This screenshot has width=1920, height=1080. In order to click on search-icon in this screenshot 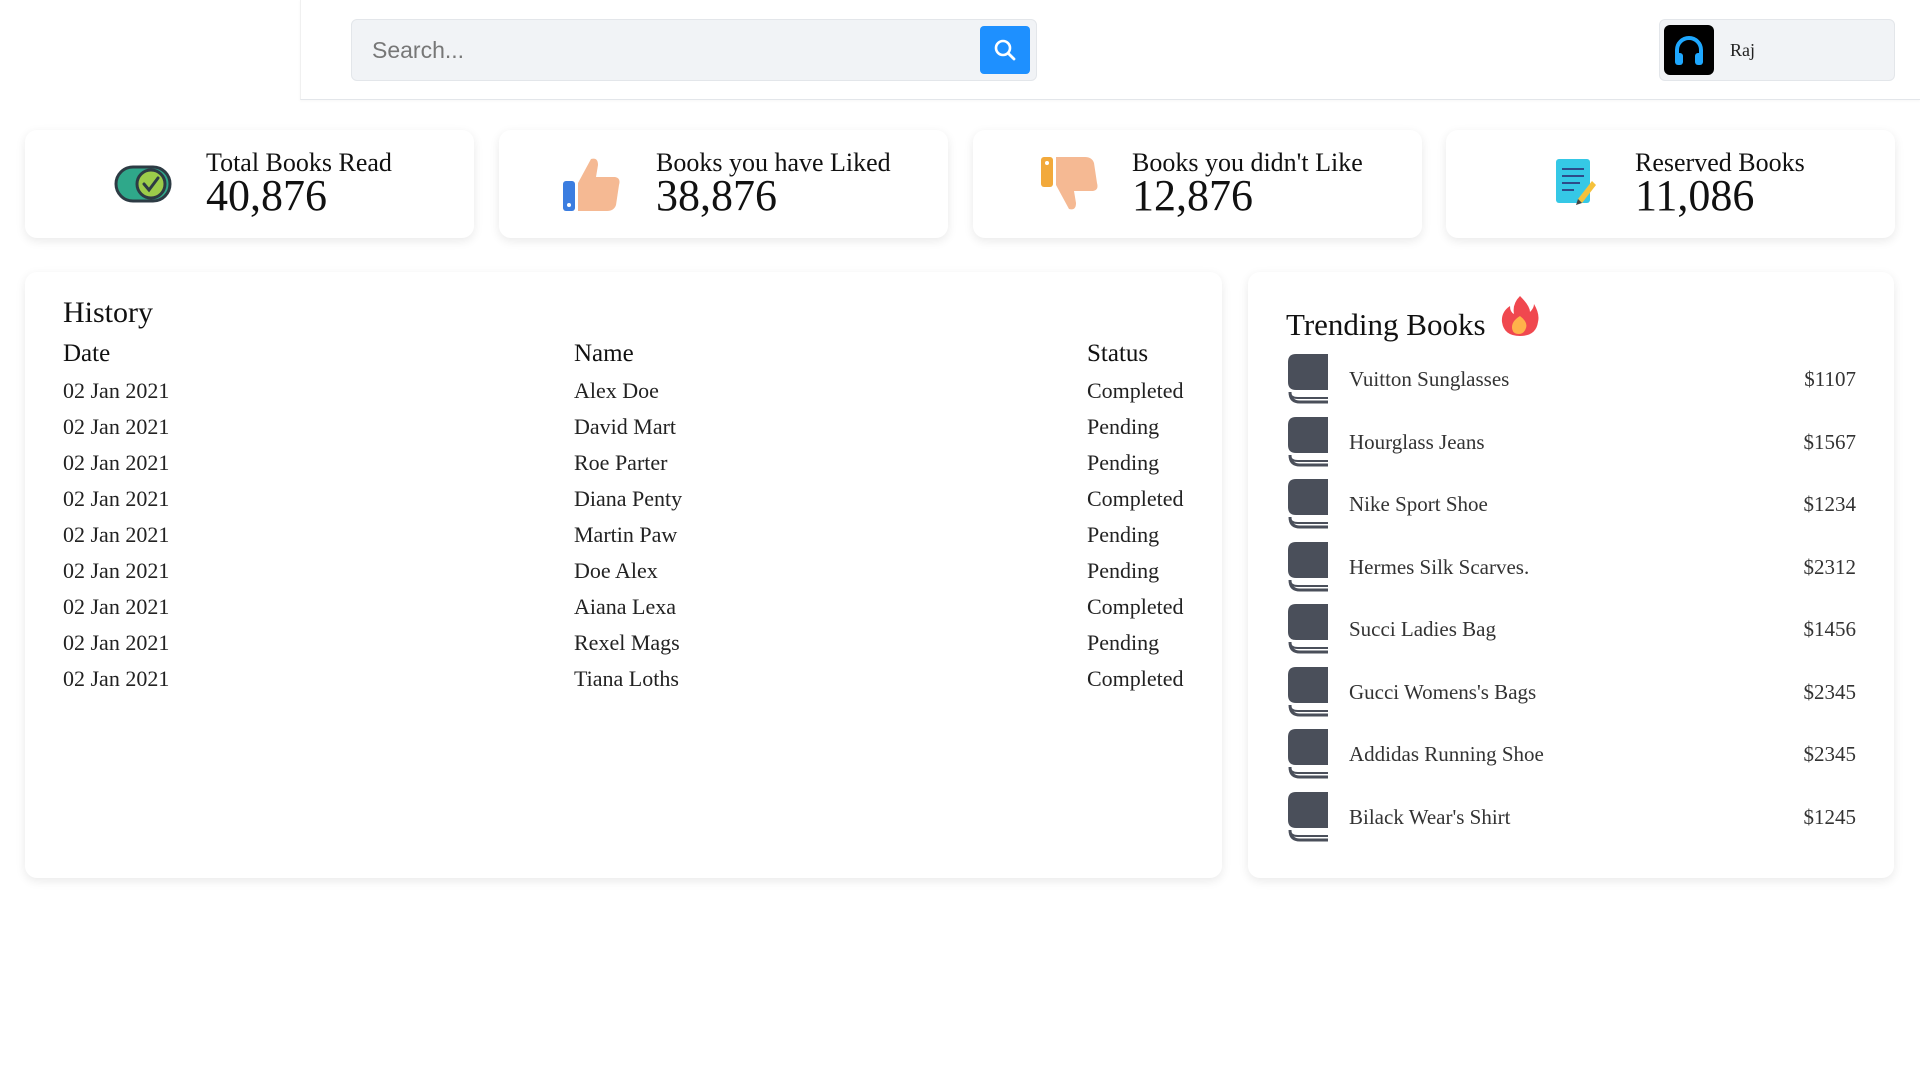, I will do `click(1005, 50)`.